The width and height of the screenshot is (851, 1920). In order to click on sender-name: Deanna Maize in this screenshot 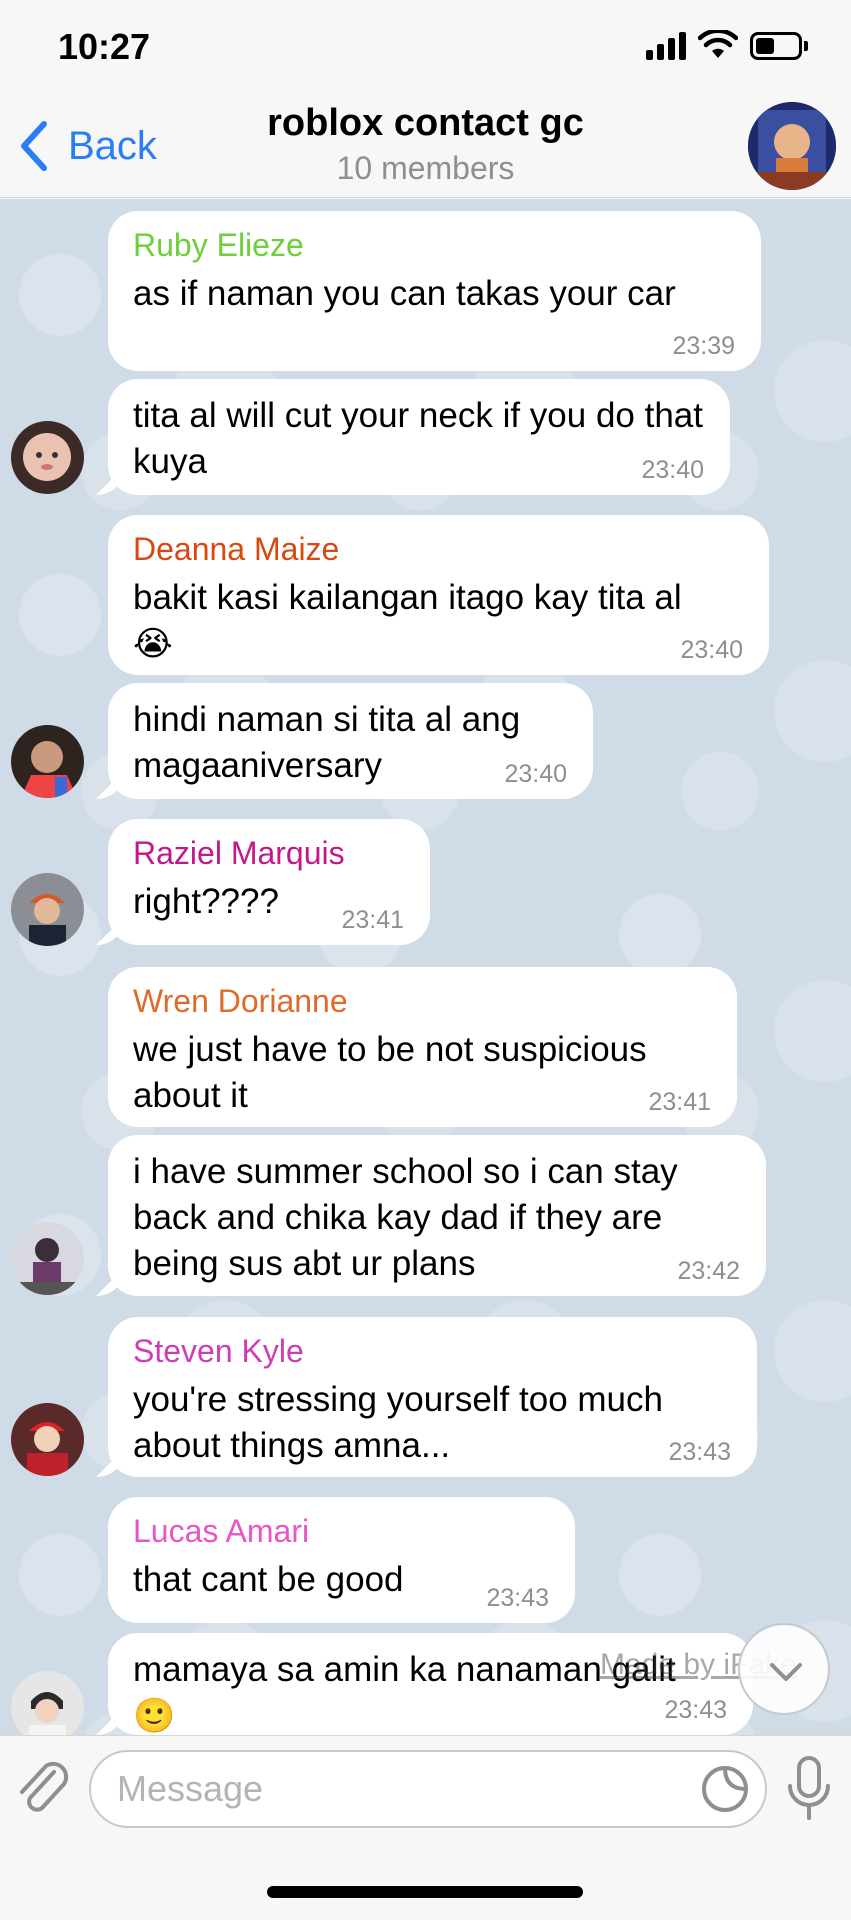, I will do `click(236, 549)`.